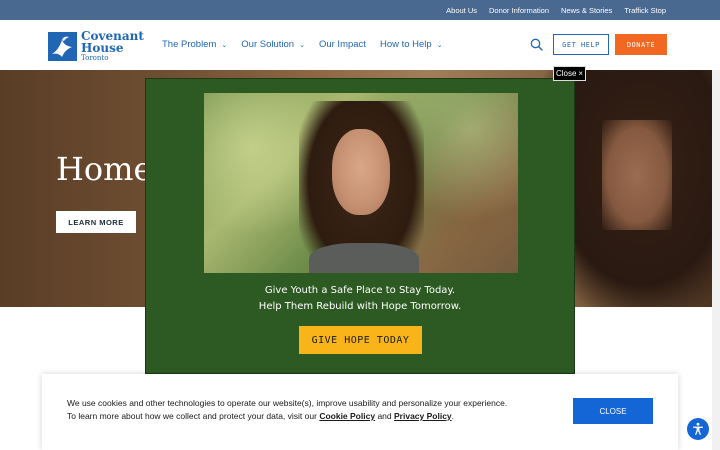 This screenshot has width=720, height=450. I want to click on nav-item-label: Our Impact, so click(342, 44).